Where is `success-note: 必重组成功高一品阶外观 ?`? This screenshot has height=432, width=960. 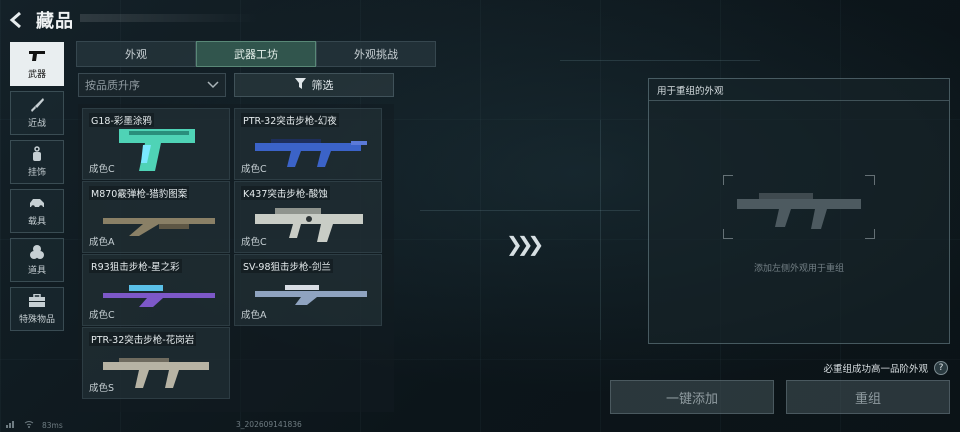 success-note: 必重组成功高一品阶外观 ? is located at coordinates (885, 368).